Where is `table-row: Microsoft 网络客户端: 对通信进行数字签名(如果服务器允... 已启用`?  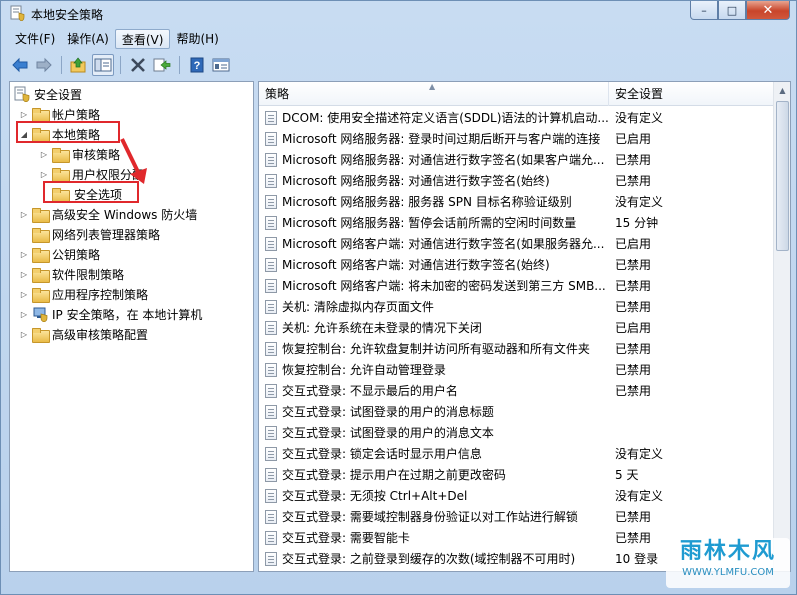
table-row: Microsoft 网络客户端: 对通信进行数字签名(如果服务器允... 已启用 is located at coordinates (516, 243).